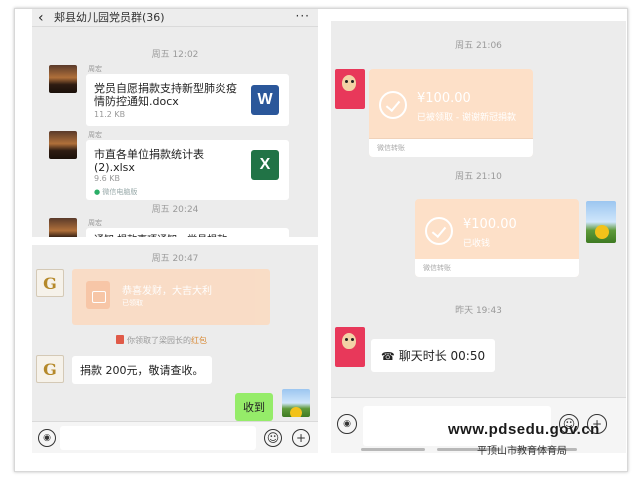 This screenshot has height=480, width=640. I want to click on file-source-label: 微信电脑版, so click(120, 192).